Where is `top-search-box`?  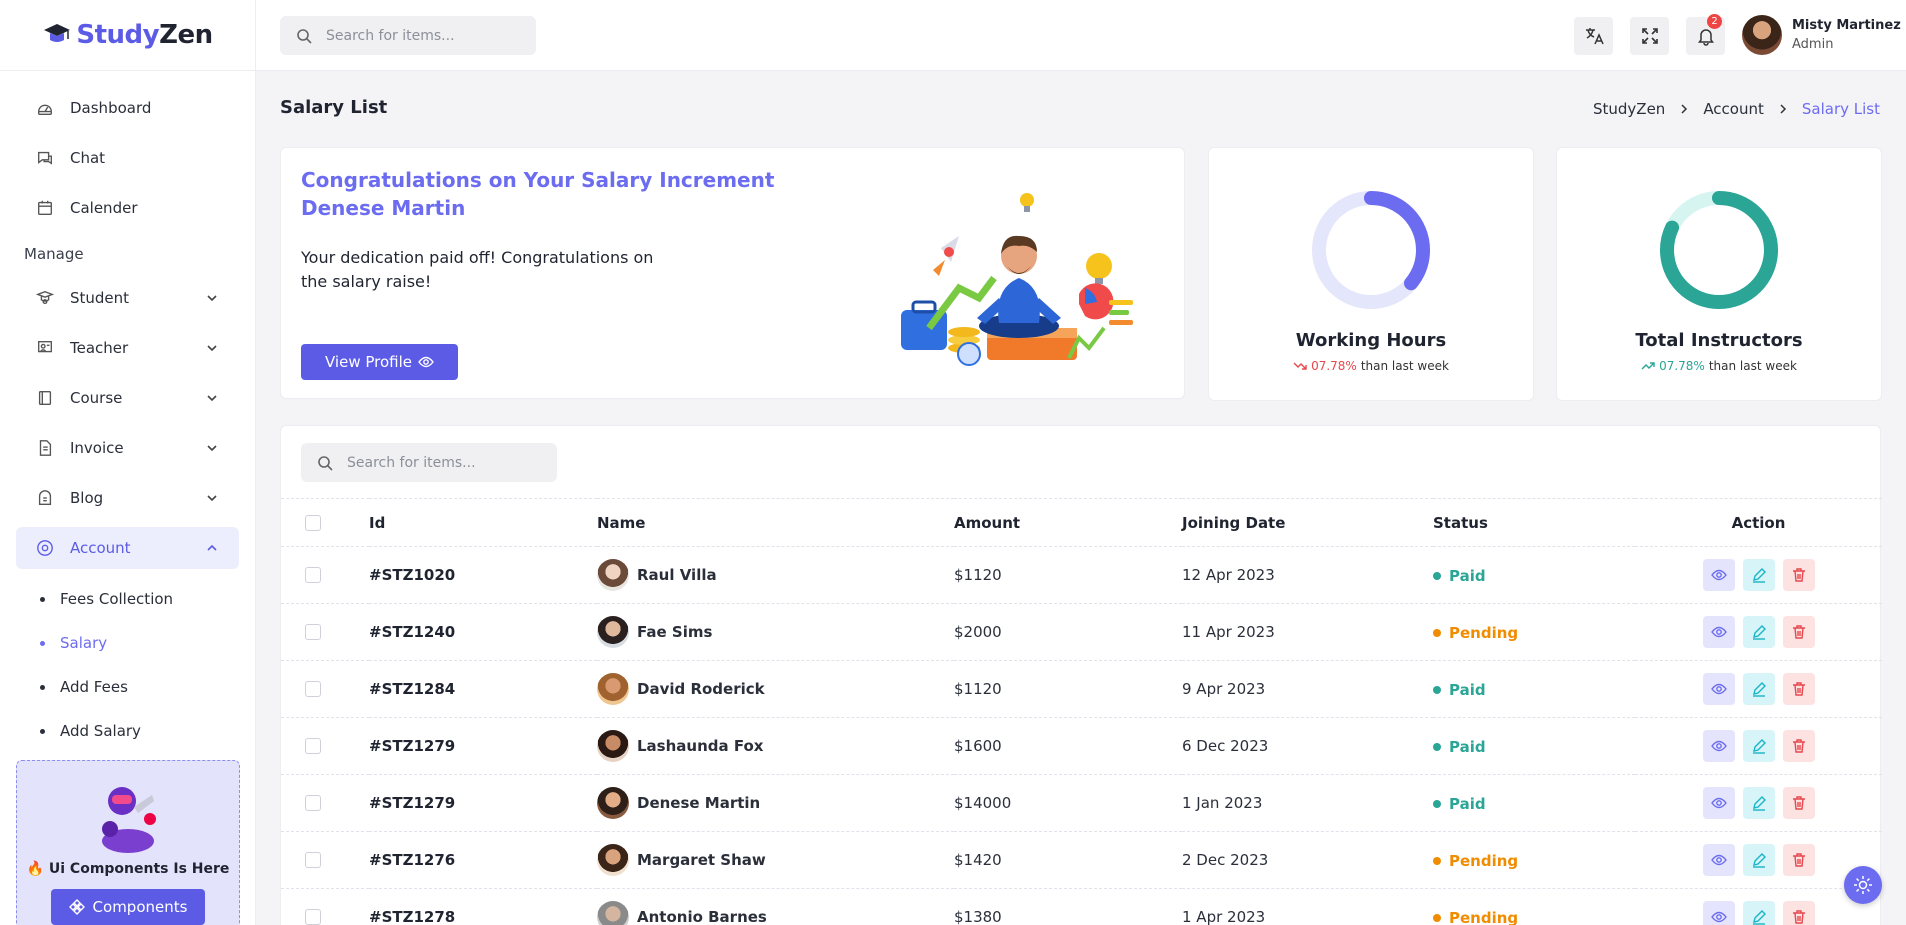
top-search-box is located at coordinates (408, 35).